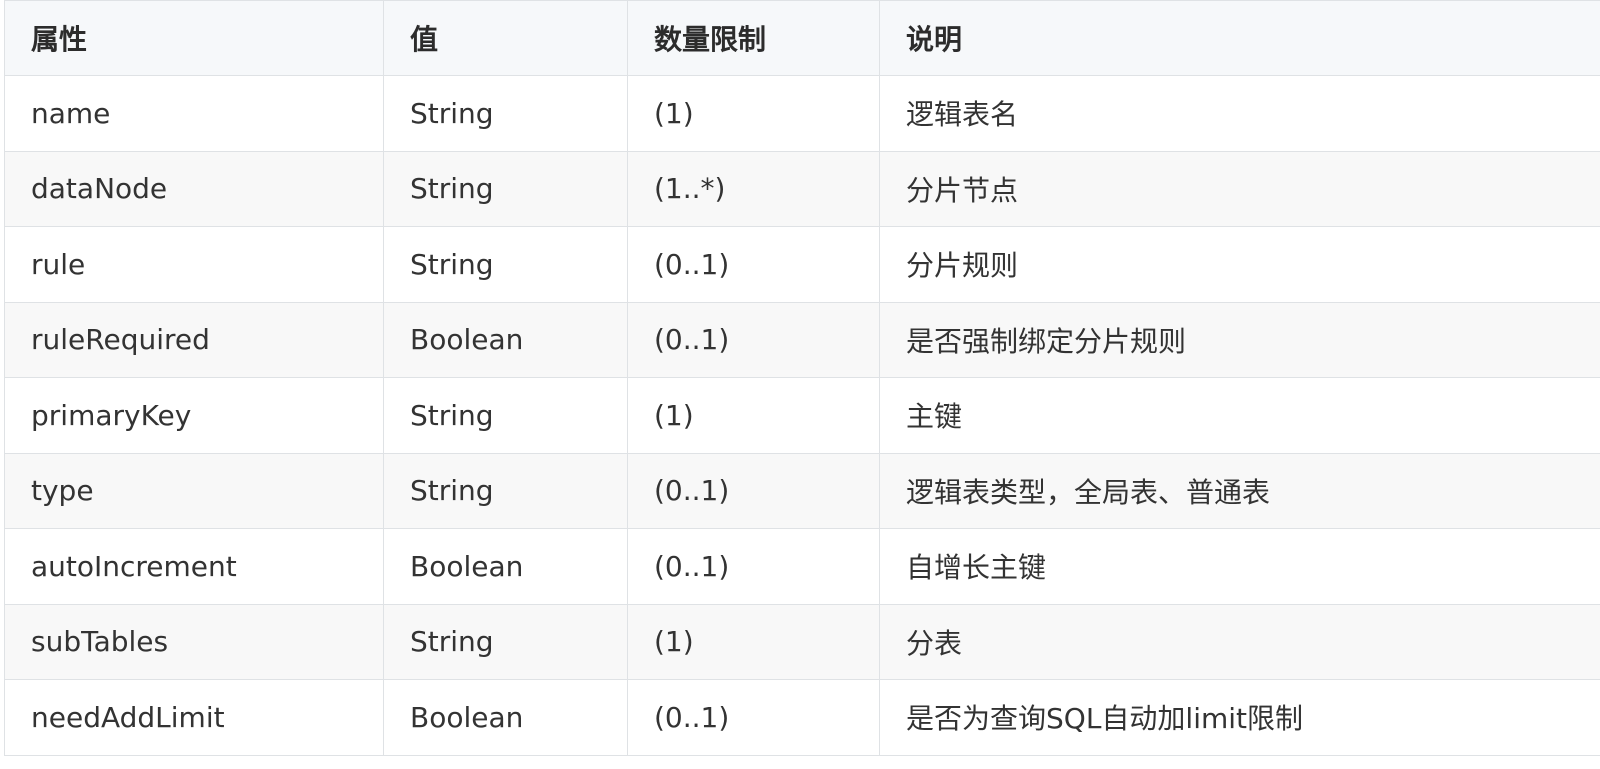 The width and height of the screenshot is (1600, 769). I want to click on cell-quantity-limit: (1..*), so click(753, 188).